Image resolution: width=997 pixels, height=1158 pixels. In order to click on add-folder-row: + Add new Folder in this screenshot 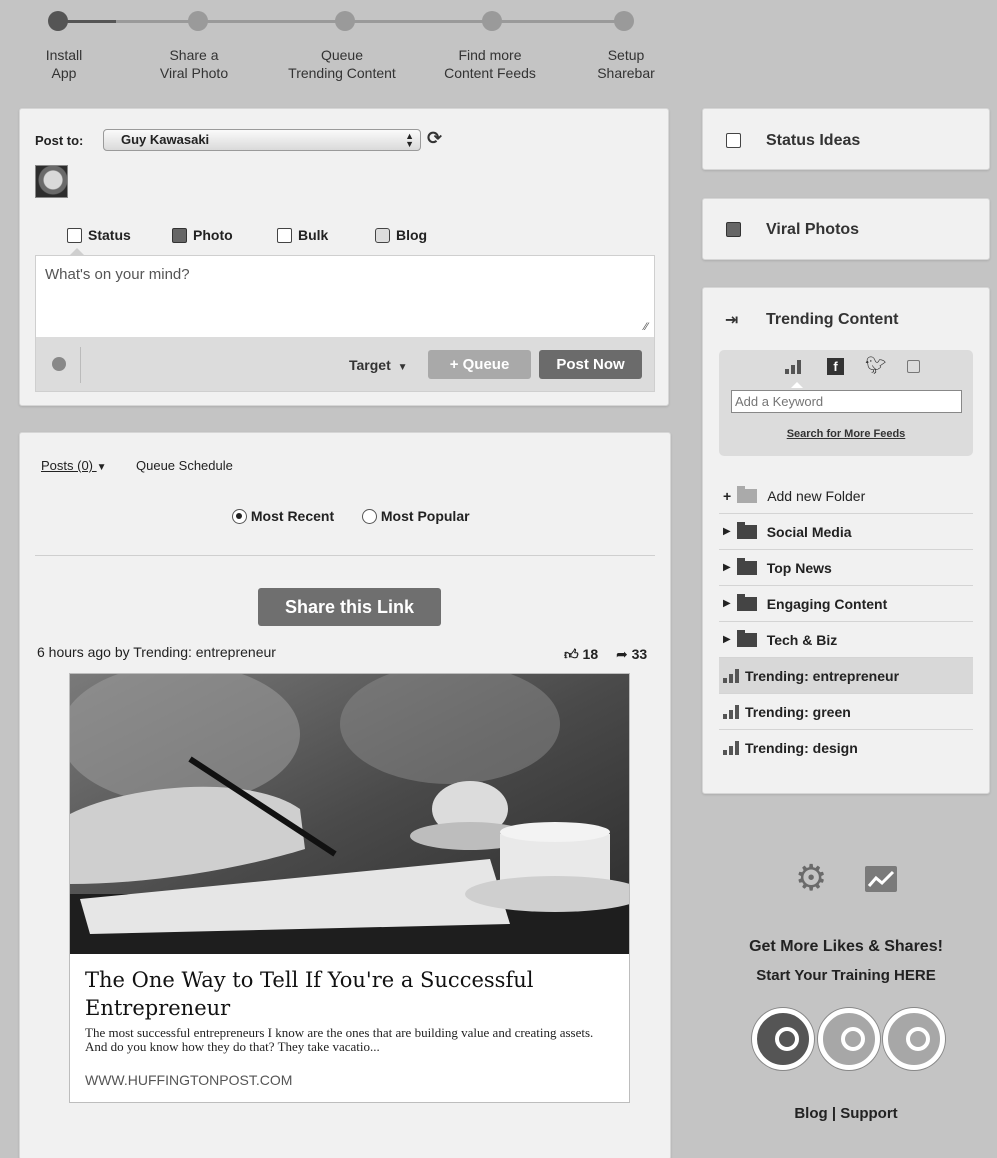, I will do `click(846, 496)`.